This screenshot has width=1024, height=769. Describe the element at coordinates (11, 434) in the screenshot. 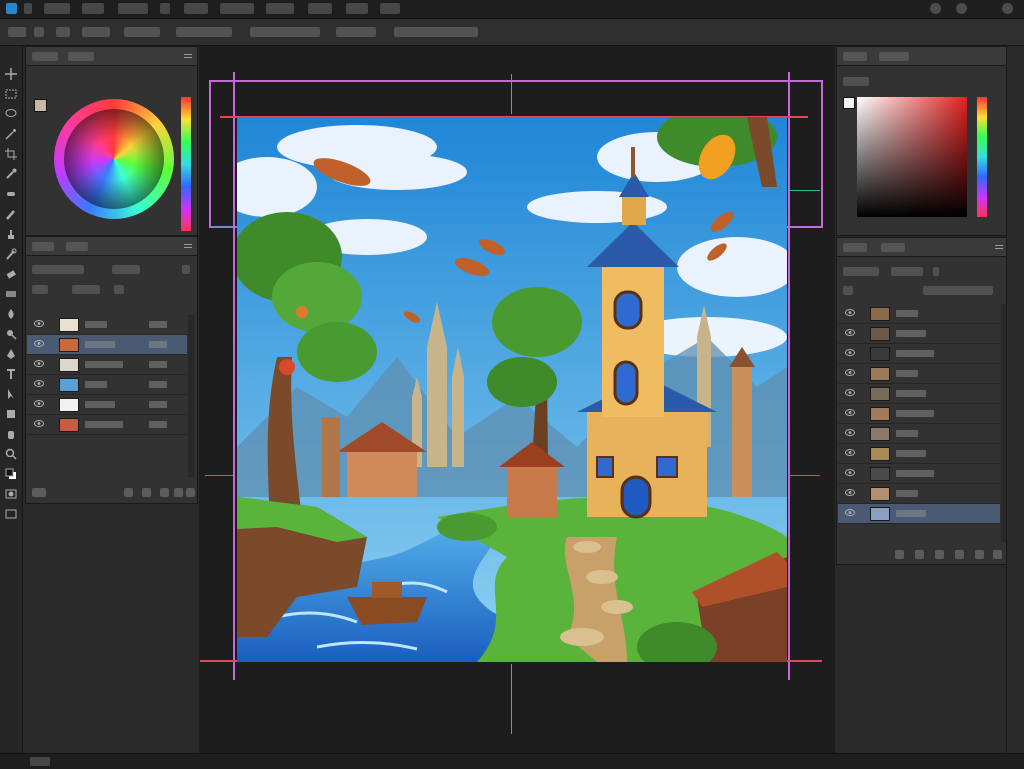

I see `hand-icon` at that location.